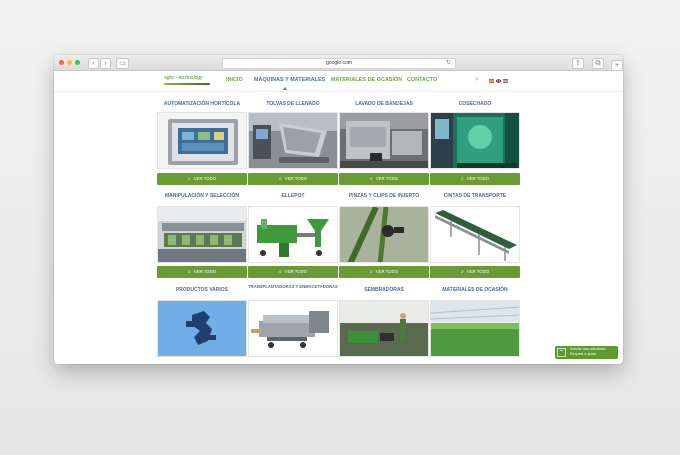 The height and width of the screenshot is (455, 680). I want to click on category-title: SEMBRADORAS, so click(384, 290).